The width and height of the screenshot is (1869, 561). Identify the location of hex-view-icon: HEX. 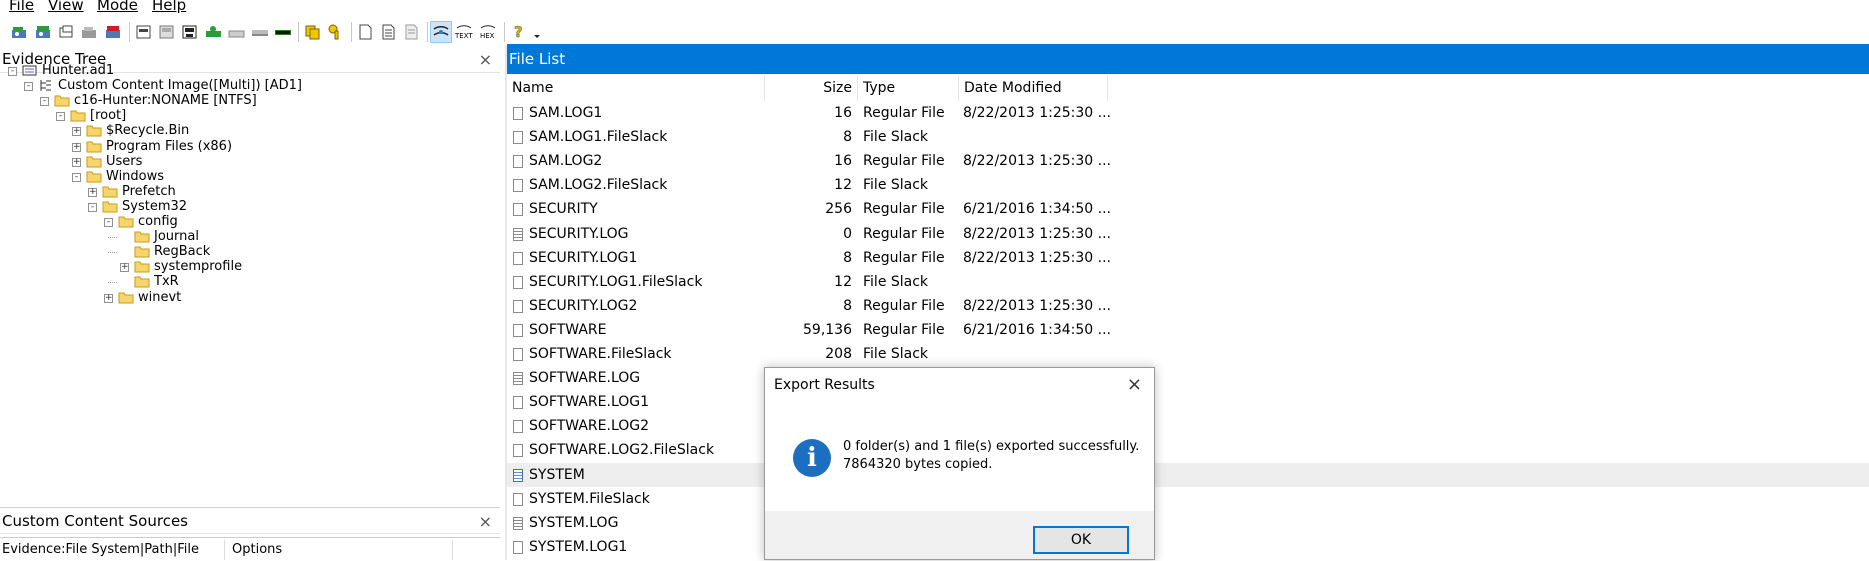
(489, 32).